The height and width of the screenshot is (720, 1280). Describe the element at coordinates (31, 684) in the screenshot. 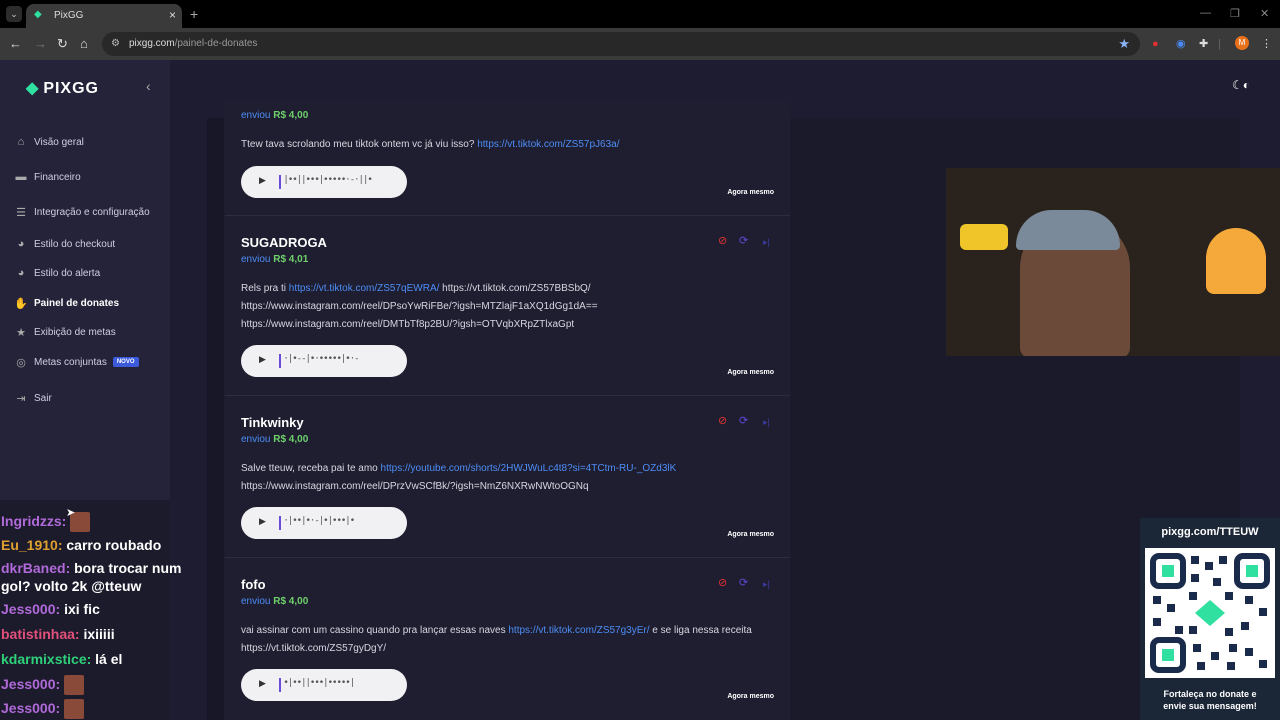

I see `chat-username: Jess000:` at that location.